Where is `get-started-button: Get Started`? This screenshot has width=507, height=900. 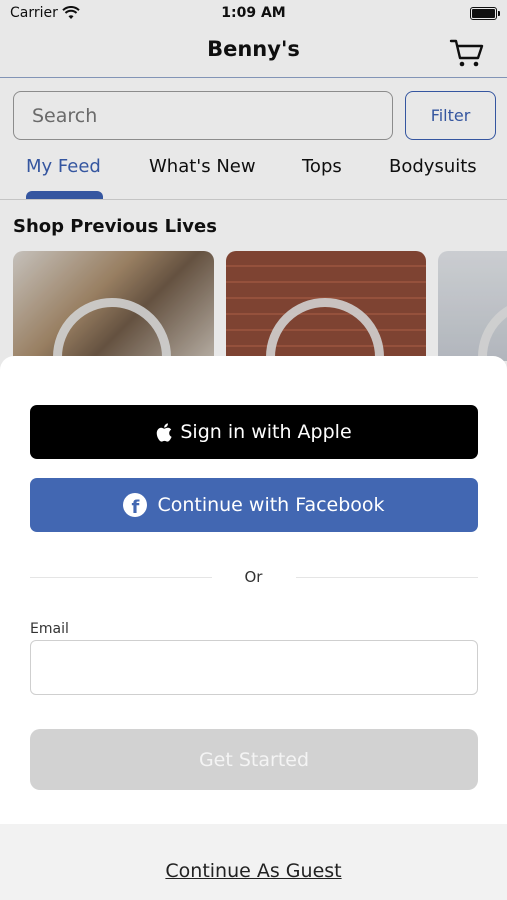 get-started-button: Get Started is located at coordinates (254, 759).